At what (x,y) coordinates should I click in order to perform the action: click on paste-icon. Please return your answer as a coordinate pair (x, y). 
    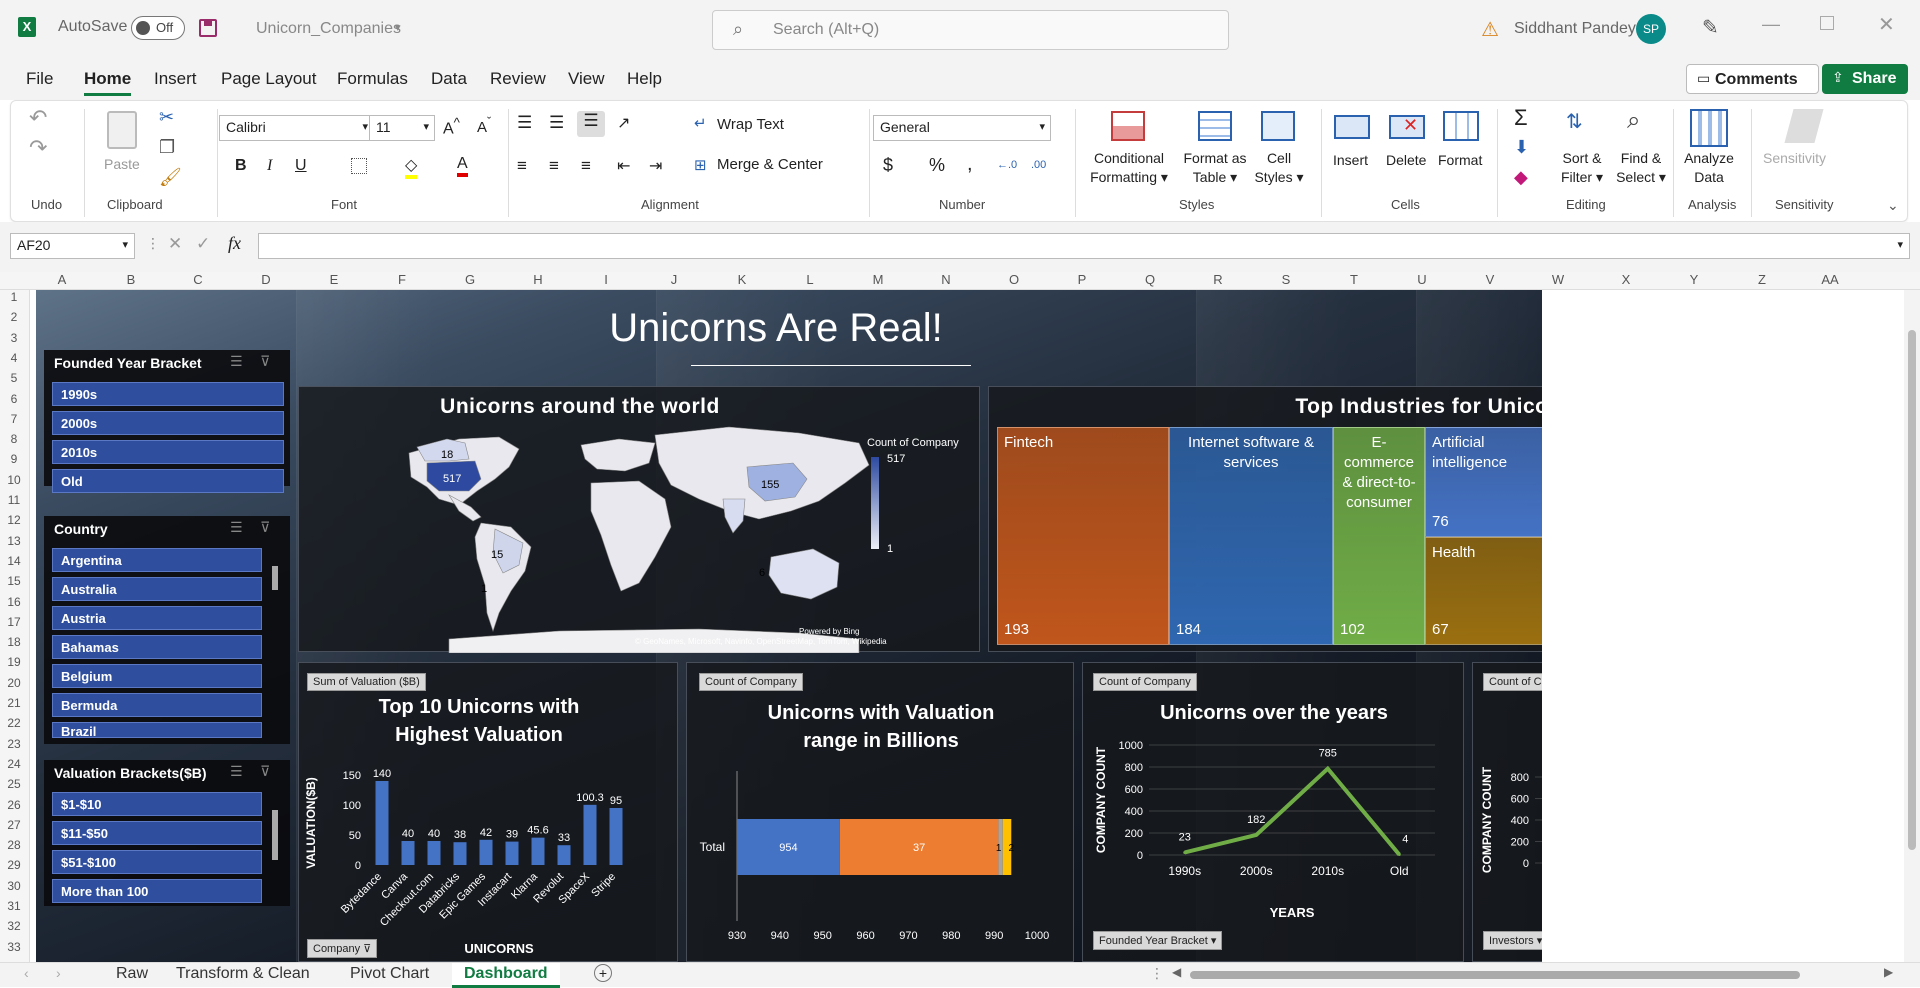
    Looking at the image, I should click on (122, 130).